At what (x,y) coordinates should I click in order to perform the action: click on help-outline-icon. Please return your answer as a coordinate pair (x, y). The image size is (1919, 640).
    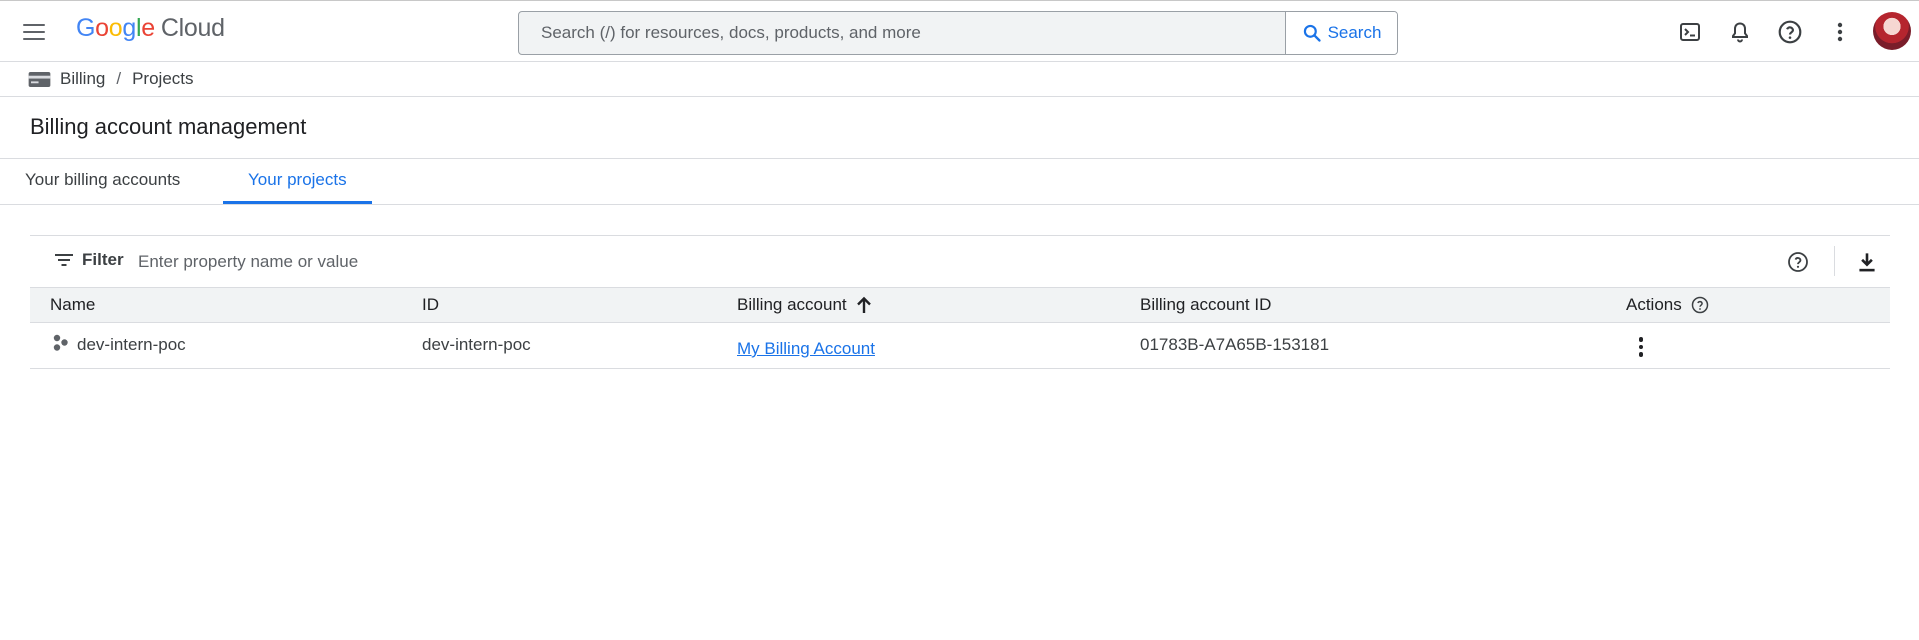
    Looking at the image, I should click on (1798, 262).